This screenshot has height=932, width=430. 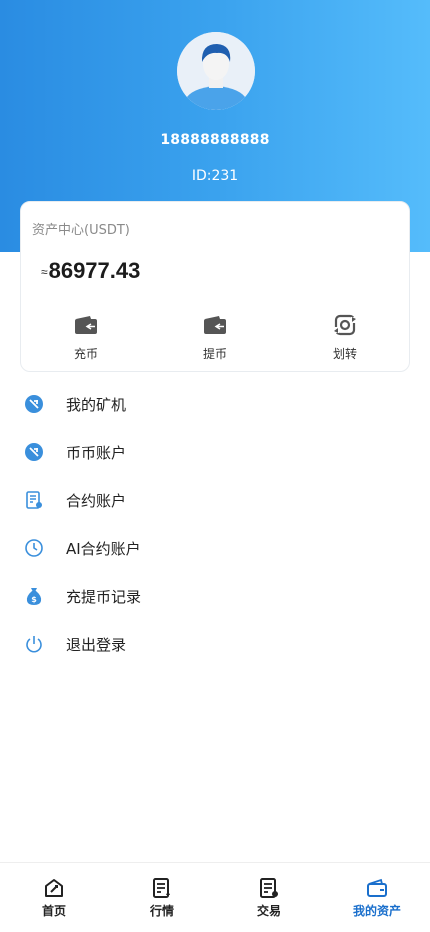 I want to click on user-id: ID:231, so click(x=215, y=176).